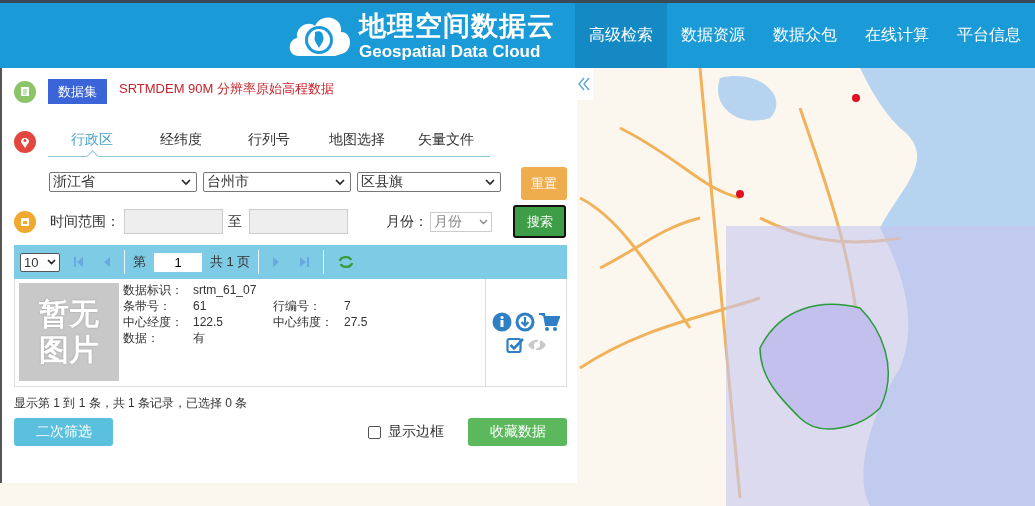  Describe the element at coordinates (621, 35) in the screenshot. I see `nav-link: 高级检索` at that location.